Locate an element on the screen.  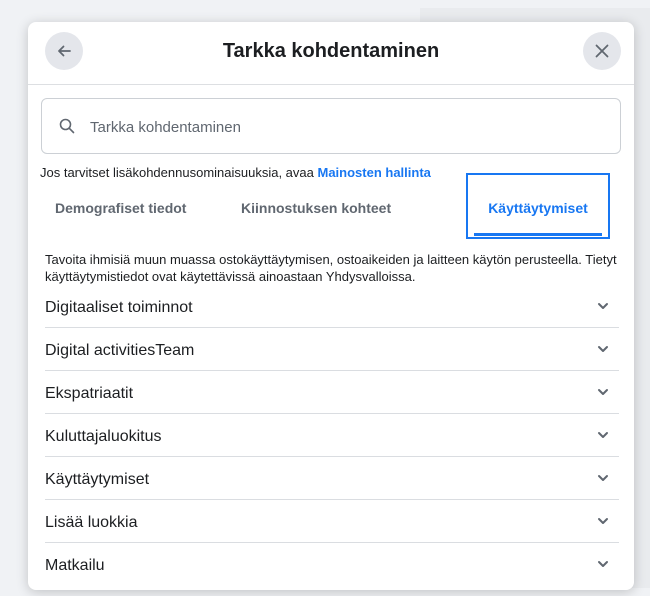
category-label: Käyttäytymiset is located at coordinates (97, 479).